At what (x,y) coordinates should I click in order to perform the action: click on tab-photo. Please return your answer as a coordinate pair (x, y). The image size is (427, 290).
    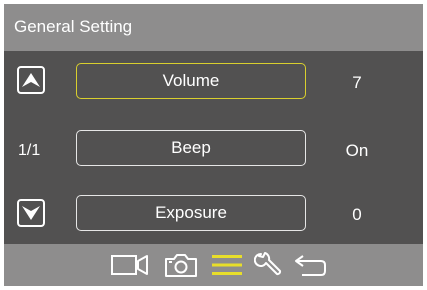
    Looking at the image, I should click on (181, 265).